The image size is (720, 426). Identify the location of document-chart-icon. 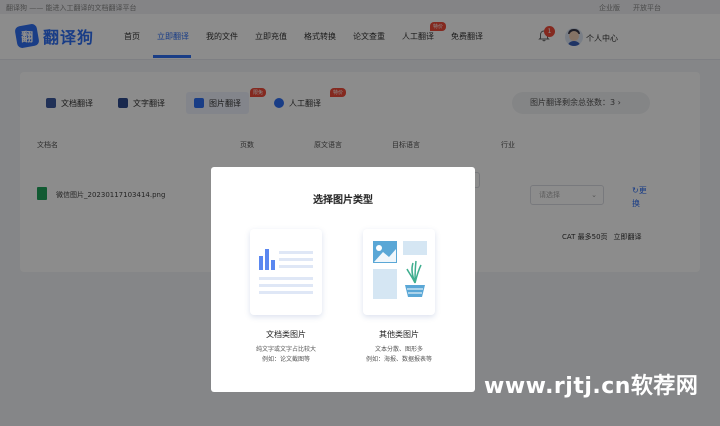
(286, 271).